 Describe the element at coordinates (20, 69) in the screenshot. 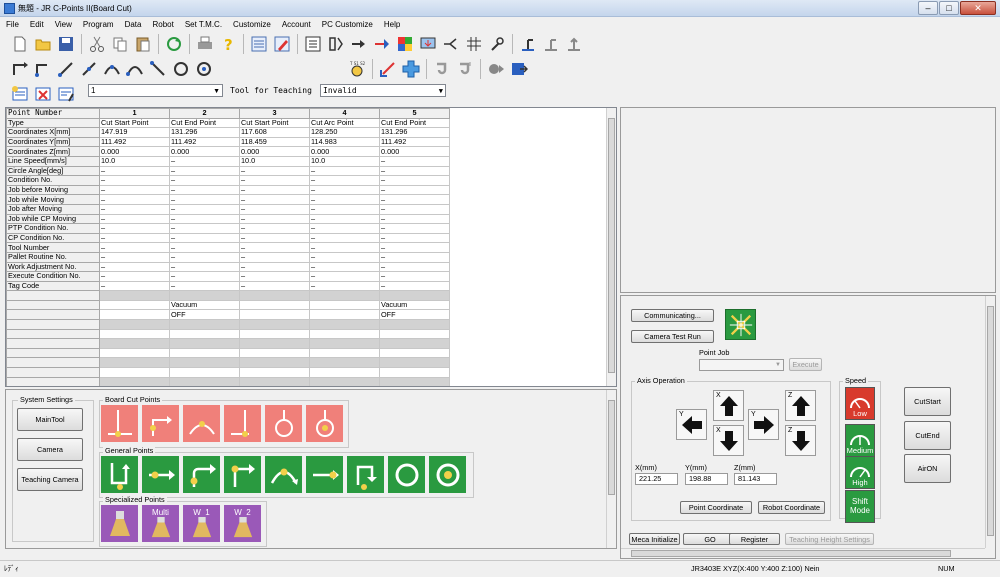

I see `line-start-icon` at that location.